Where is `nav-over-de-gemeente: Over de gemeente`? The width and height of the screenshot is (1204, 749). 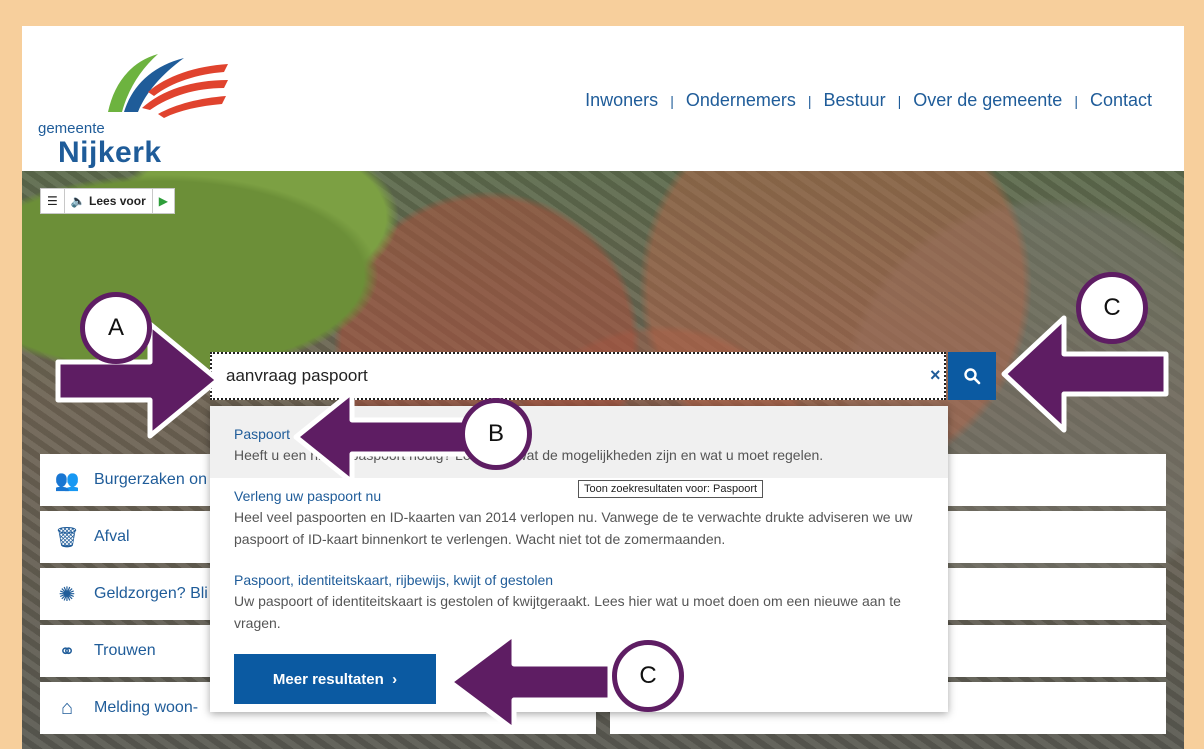 nav-over-de-gemeente: Over de gemeente is located at coordinates (987, 100).